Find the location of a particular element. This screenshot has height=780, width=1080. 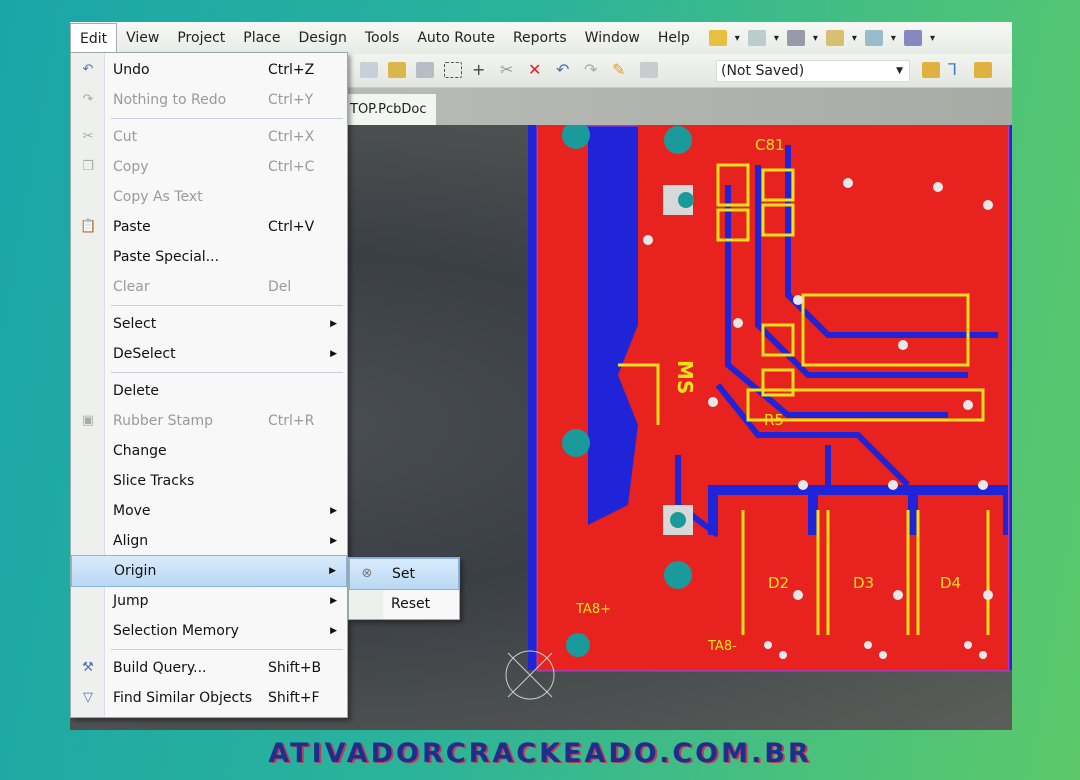

pencil-icon: ✎ is located at coordinates (621, 70).